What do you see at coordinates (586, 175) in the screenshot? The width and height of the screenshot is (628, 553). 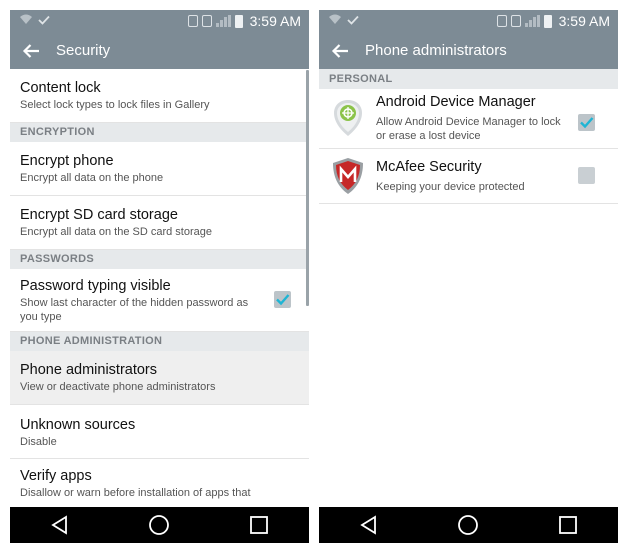 I see `mcafee-security-checkbox` at bounding box center [586, 175].